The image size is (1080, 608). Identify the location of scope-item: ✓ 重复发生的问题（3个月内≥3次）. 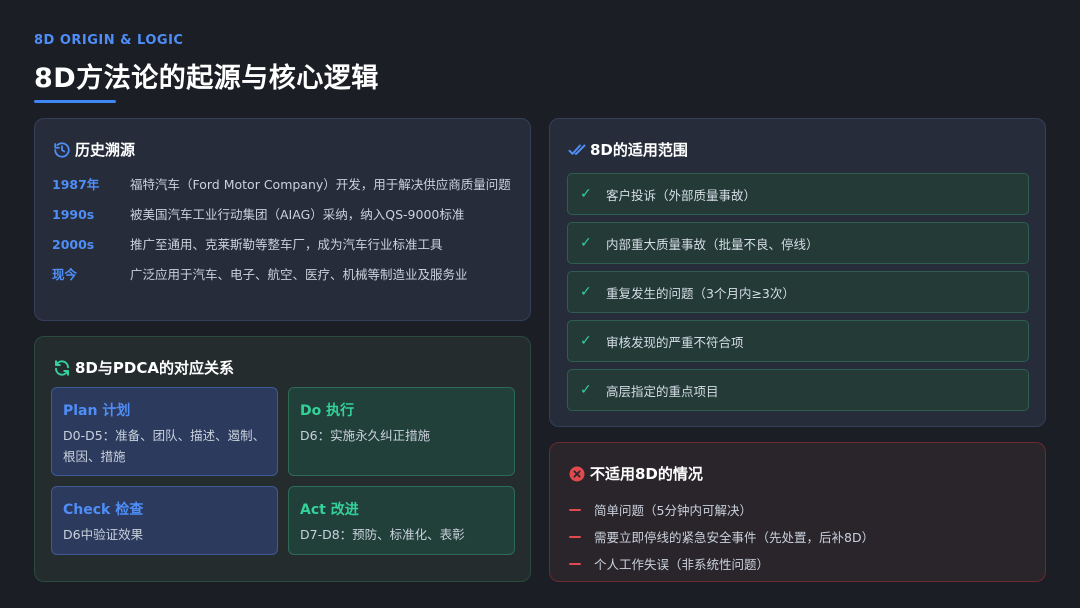
(798, 292).